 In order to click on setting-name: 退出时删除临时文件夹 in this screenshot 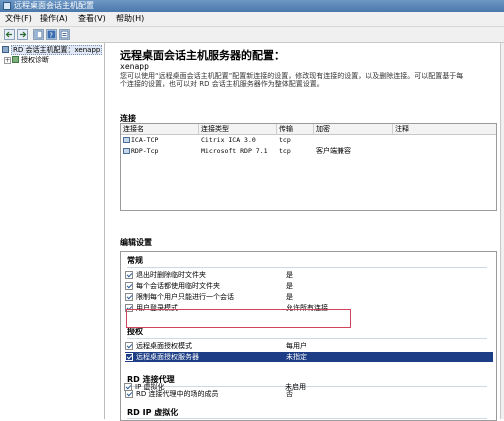, I will do `click(171, 275)`.